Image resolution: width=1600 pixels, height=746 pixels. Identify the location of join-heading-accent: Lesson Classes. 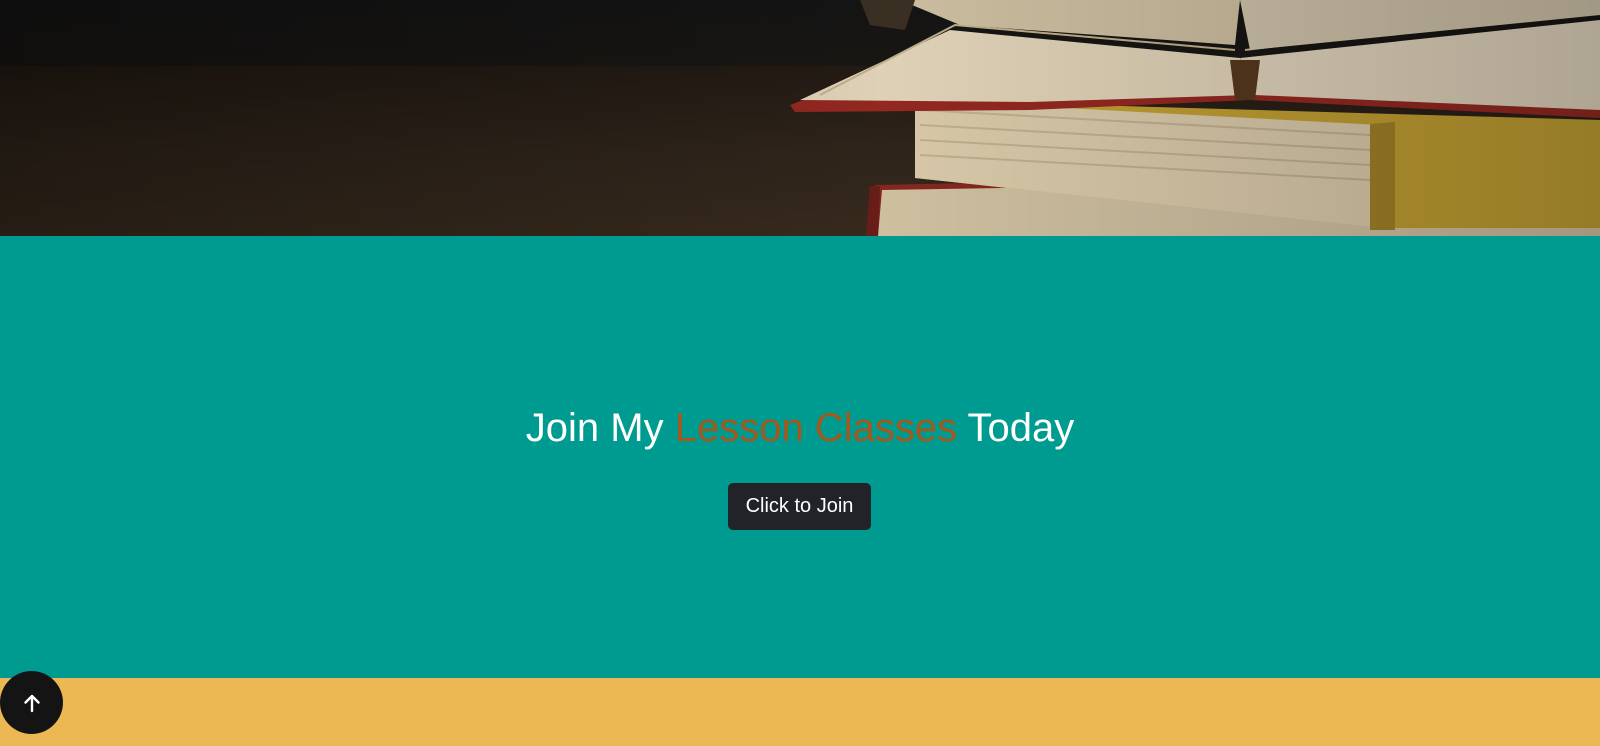
(816, 428).